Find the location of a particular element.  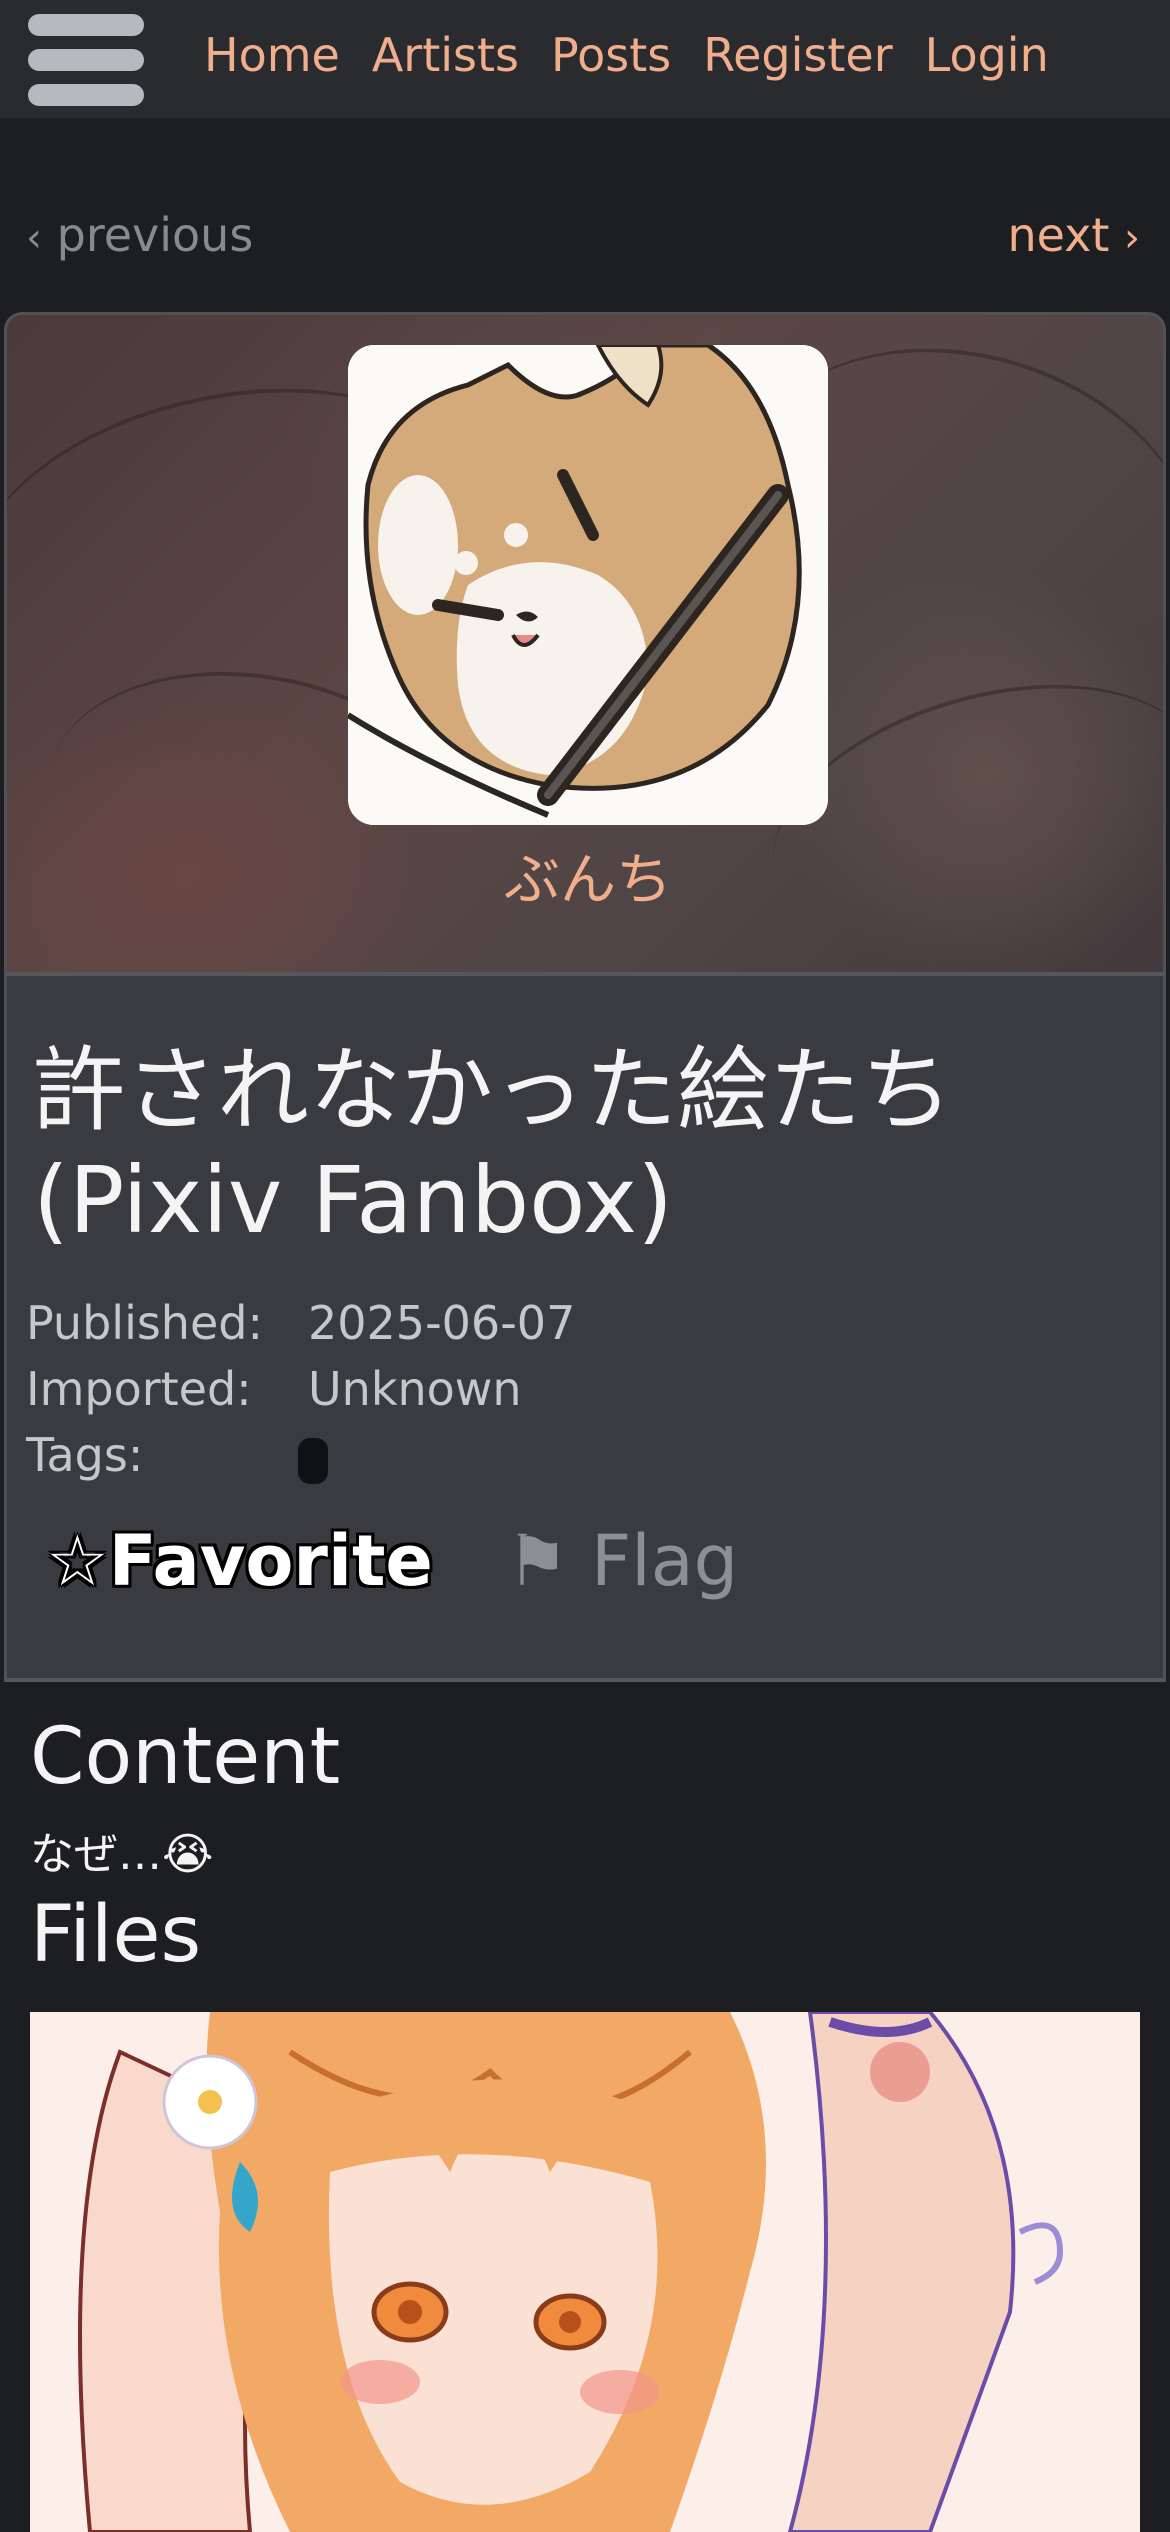

content-heading: Content is located at coordinates (185, 1757).